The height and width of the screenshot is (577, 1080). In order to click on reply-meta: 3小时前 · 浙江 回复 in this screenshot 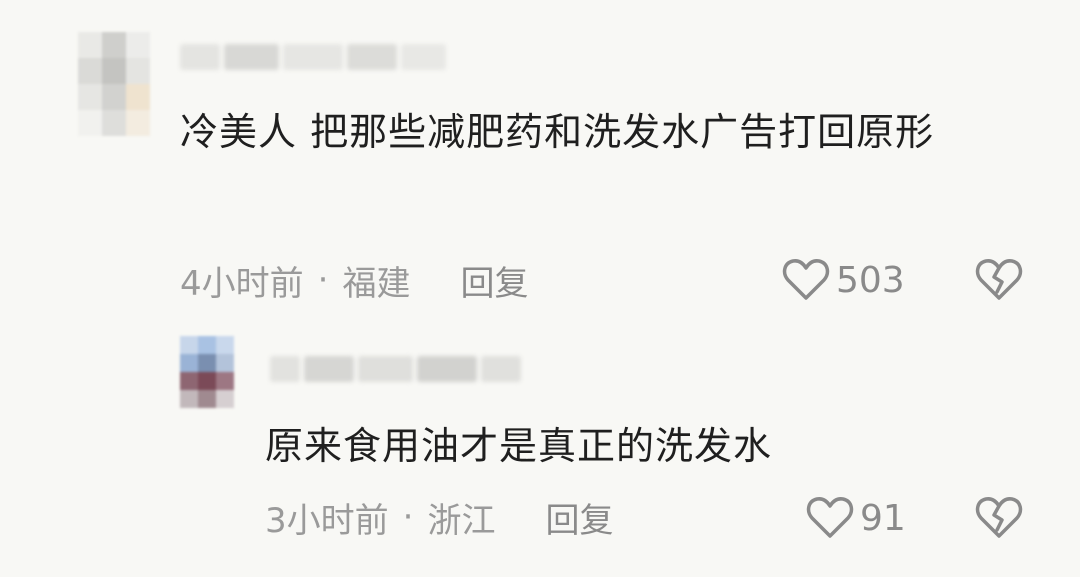, I will do `click(439, 517)`.